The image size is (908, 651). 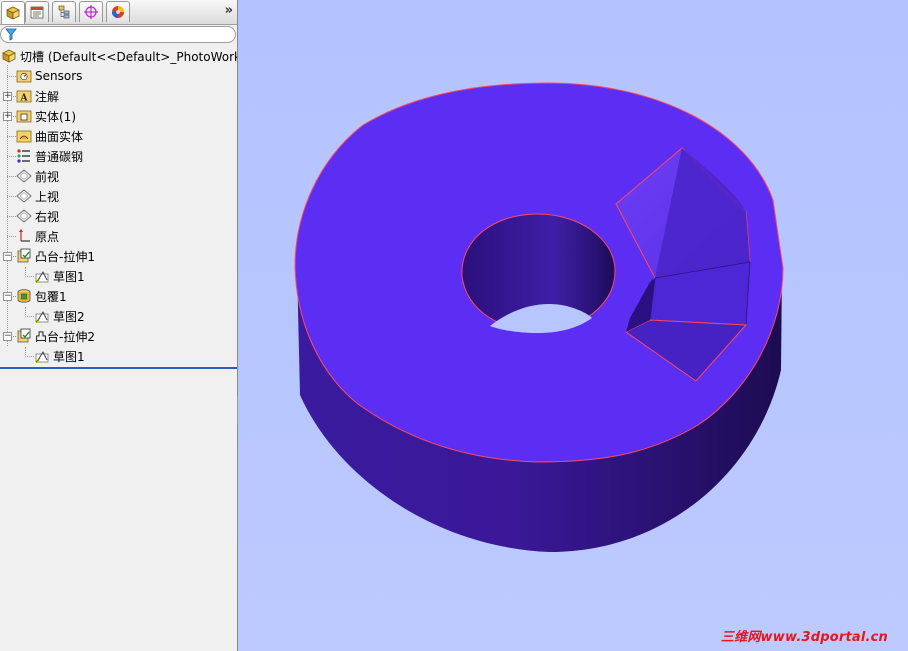 What do you see at coordinates (24, 76) in the screenshot?
I see `sensors-folder-icon` at bounding box center [24, 76].